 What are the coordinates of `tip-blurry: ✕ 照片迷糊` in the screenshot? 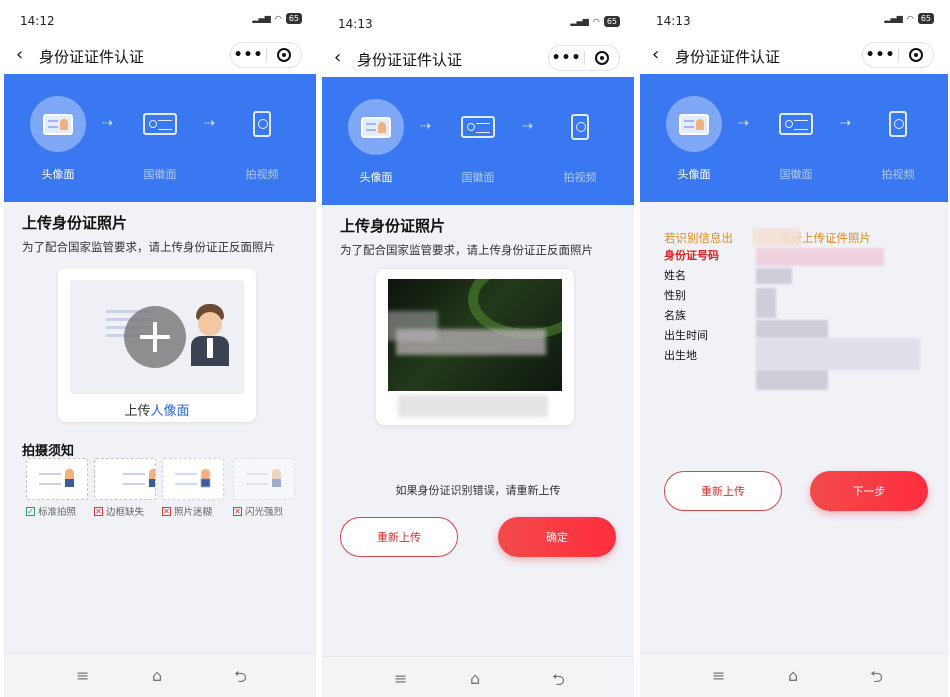 It's located at (193, 488).